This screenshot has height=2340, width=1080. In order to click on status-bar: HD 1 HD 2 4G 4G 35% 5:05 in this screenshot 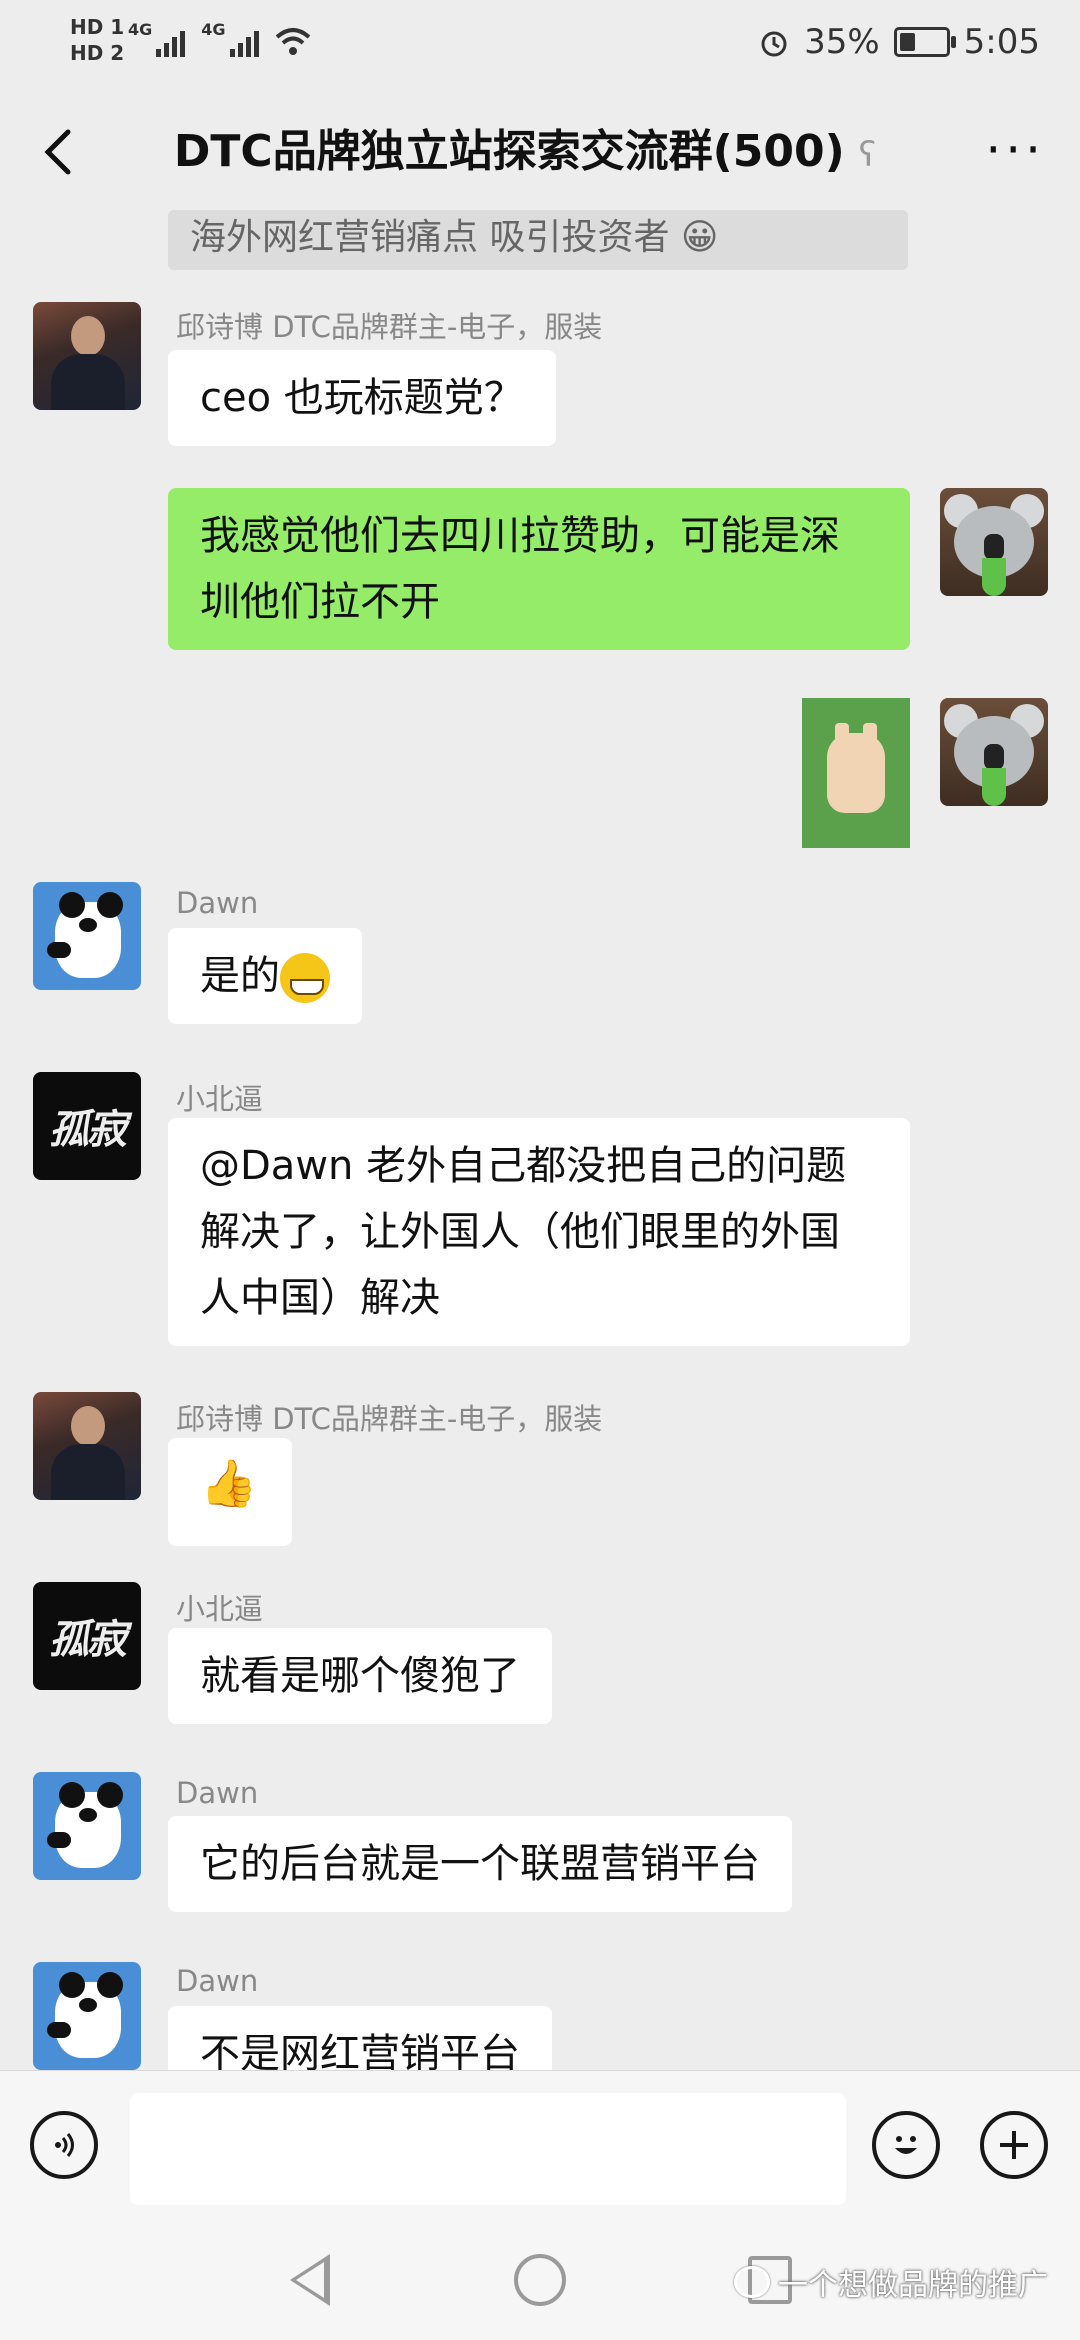, I will do `click(540, 45)`.